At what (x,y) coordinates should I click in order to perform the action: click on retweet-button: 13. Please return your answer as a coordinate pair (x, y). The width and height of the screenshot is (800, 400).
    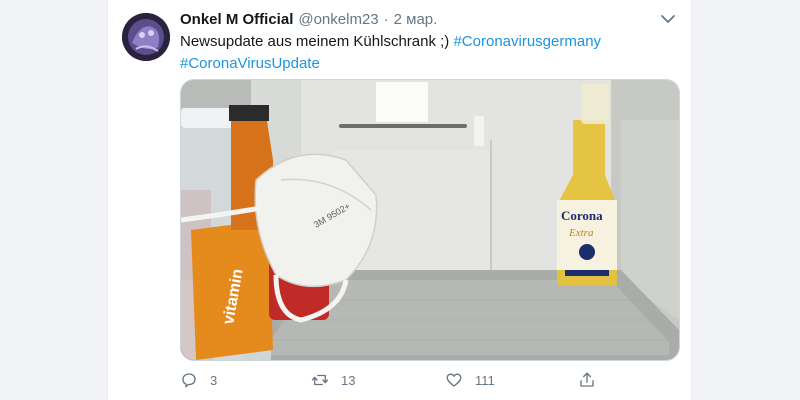
    Looking at the image, I should click on (333, 380).